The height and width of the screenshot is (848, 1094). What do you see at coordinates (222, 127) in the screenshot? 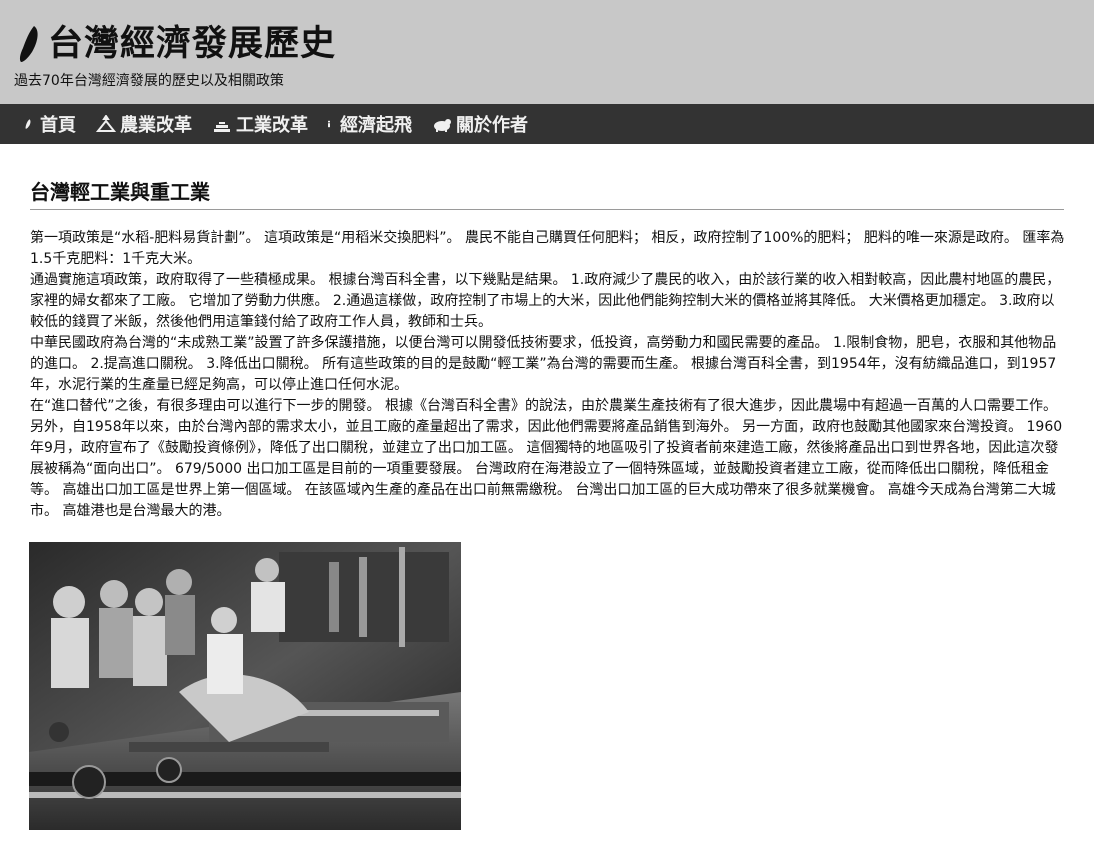
I see `factory-icon` at bounding box center [222, 127].